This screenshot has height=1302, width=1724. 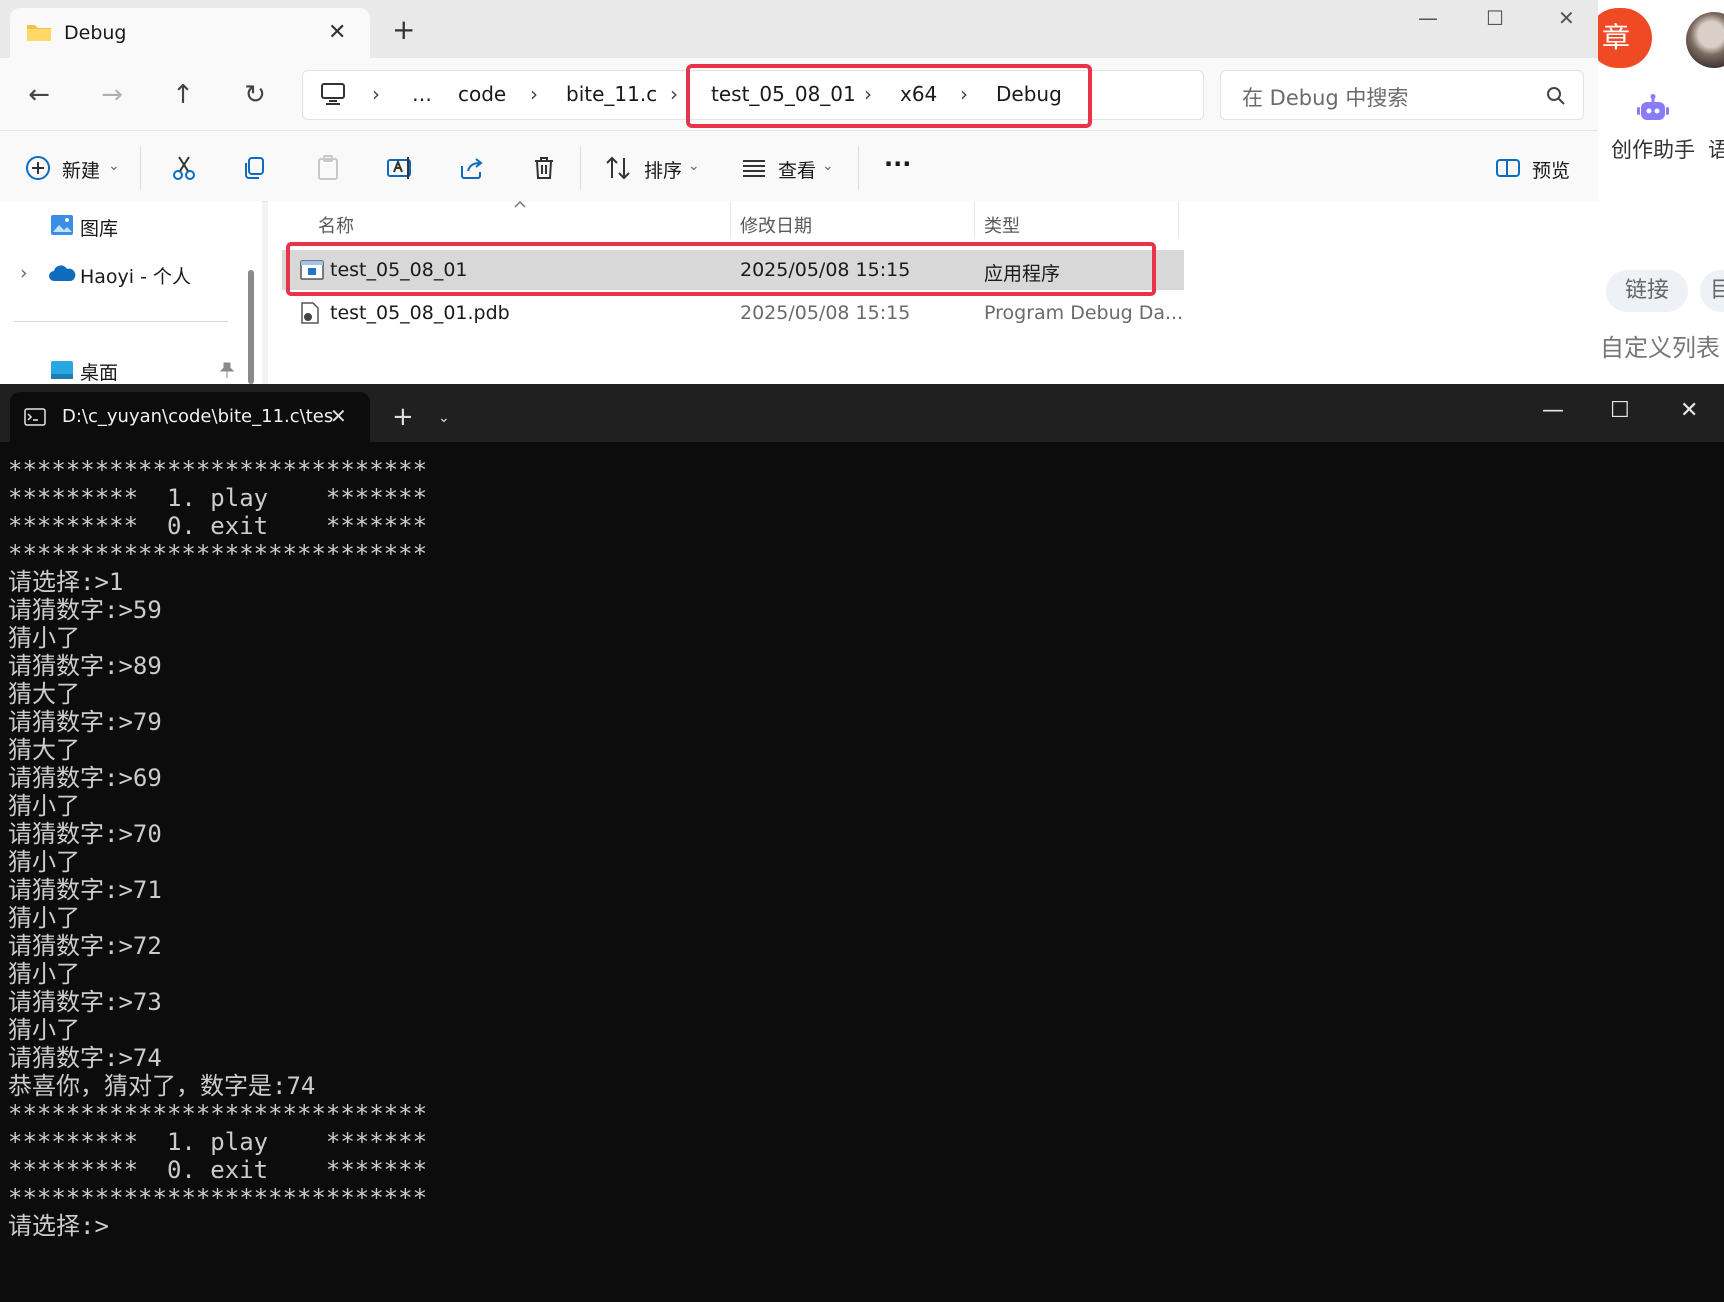 I want to click on new-item-icon, so click(x=38, y=168).